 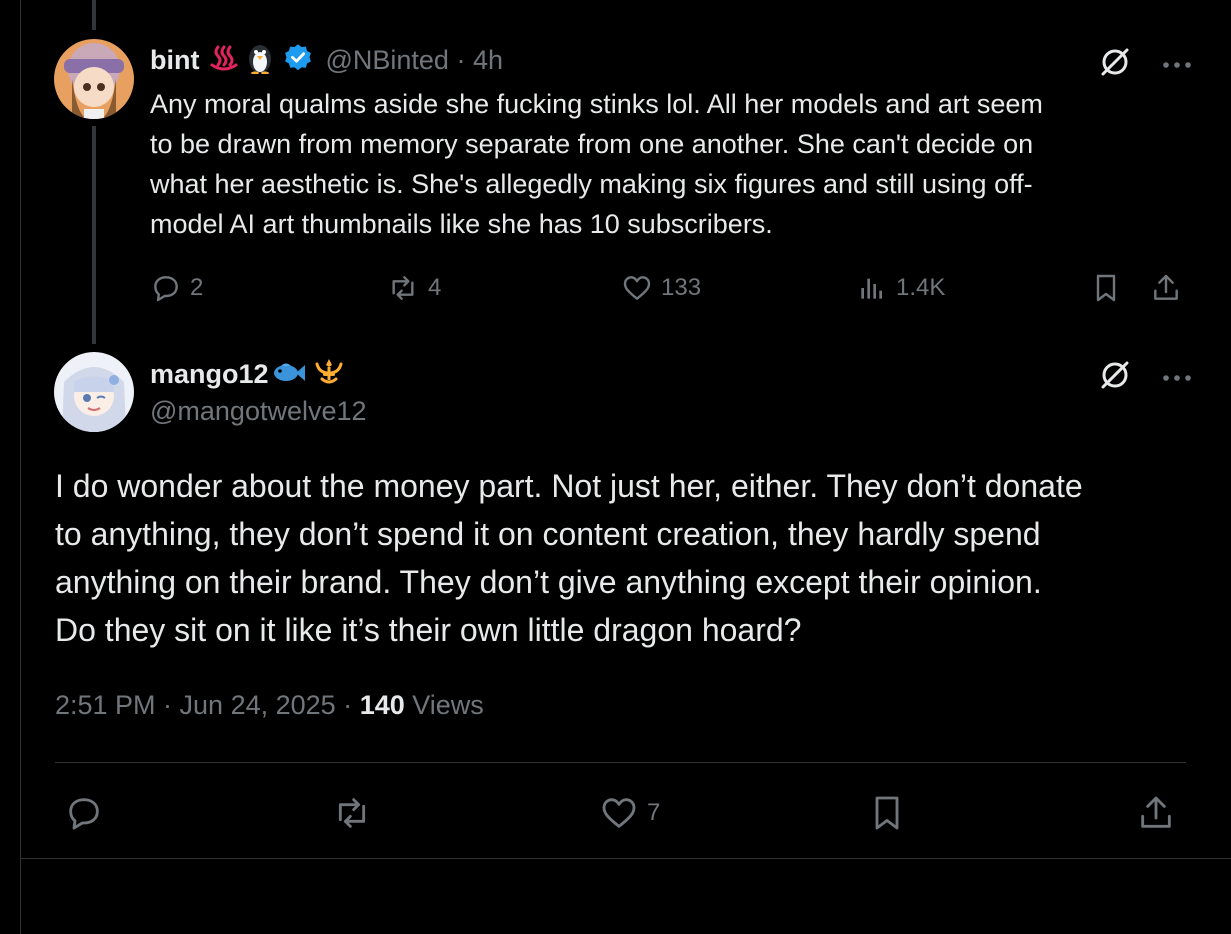 I want to click on main-repost-button, so click(x=352, y=813).